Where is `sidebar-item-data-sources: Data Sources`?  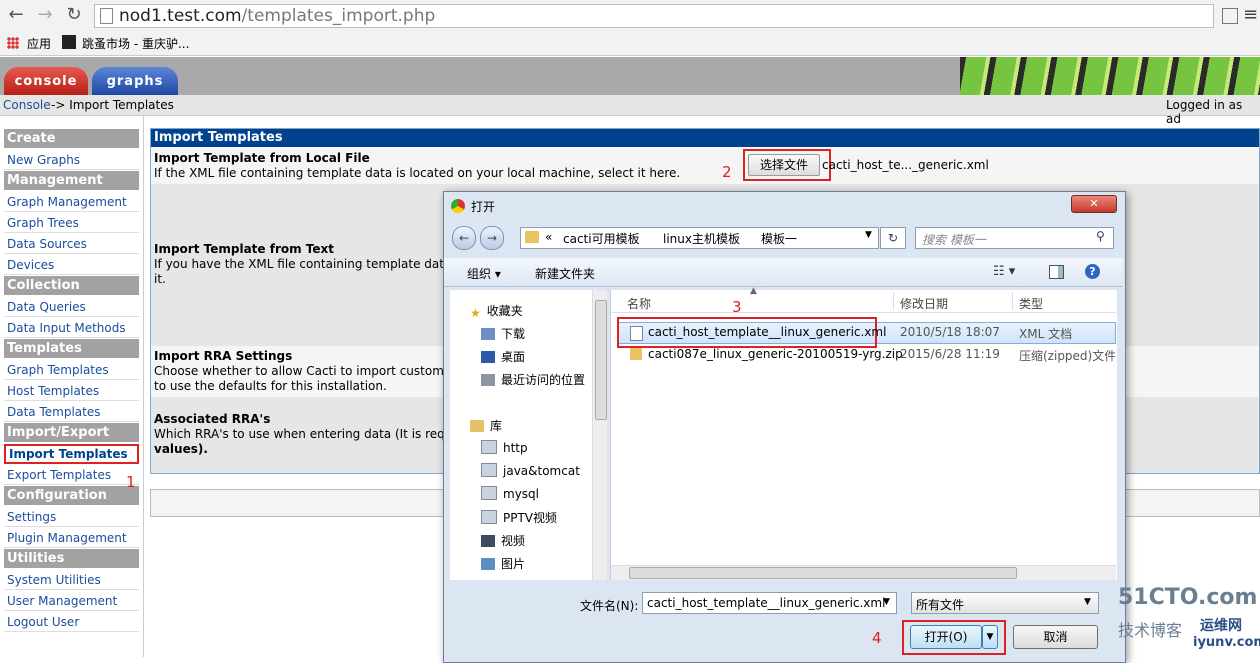
sidebar-item-data-sources: Data Sources is located at coordinates (71, 244).